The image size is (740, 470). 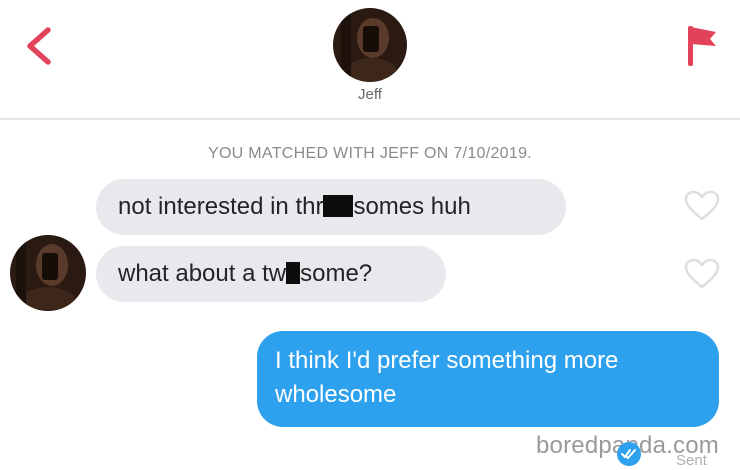 I want to click on message-text: somes huh, so click(x=412, y=206).